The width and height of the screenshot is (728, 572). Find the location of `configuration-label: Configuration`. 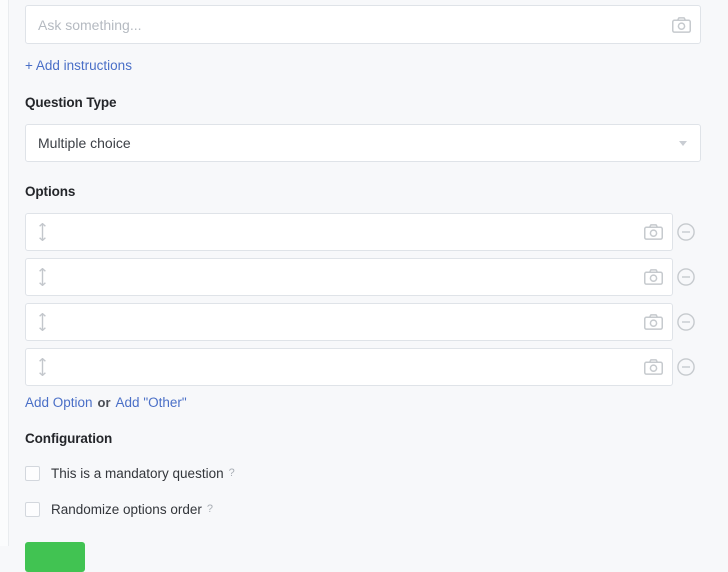

configuration-label: Configuration is located at coordinates (69, 438).